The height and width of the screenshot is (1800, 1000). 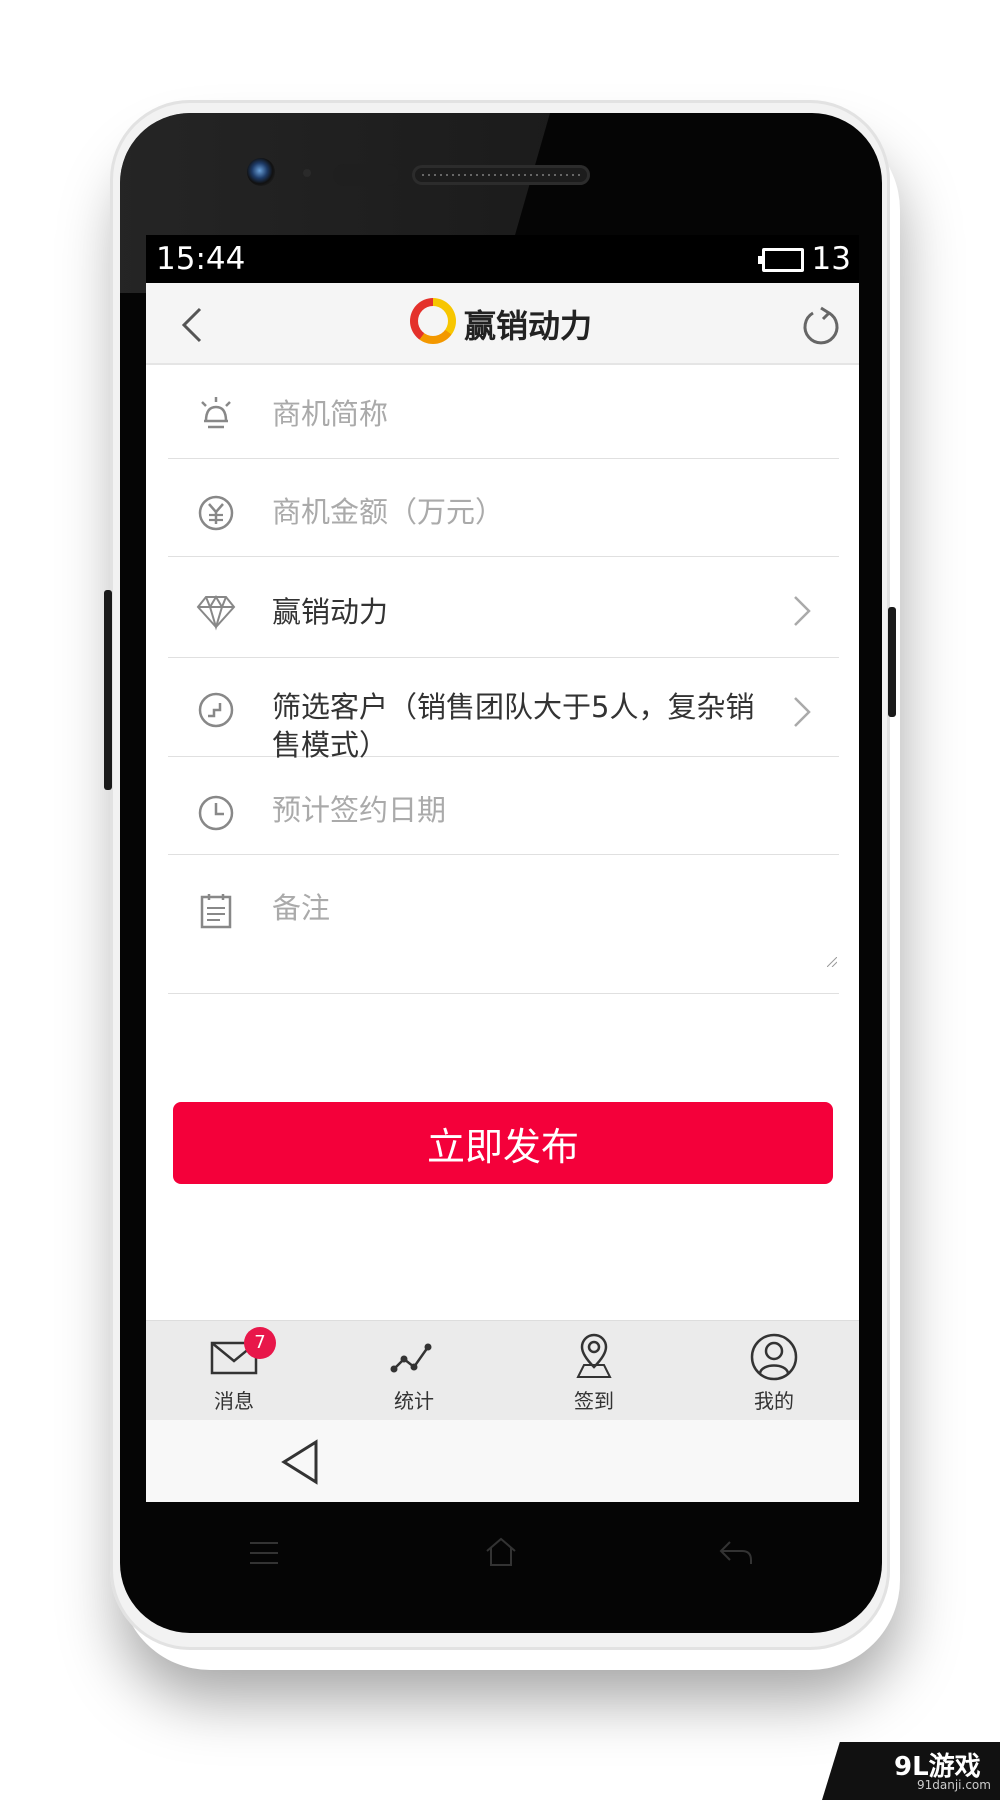 What do you see at coordinates (366, 175) in the screenshot?
I see `proximity-sensor` at bounding box center [366, 175].